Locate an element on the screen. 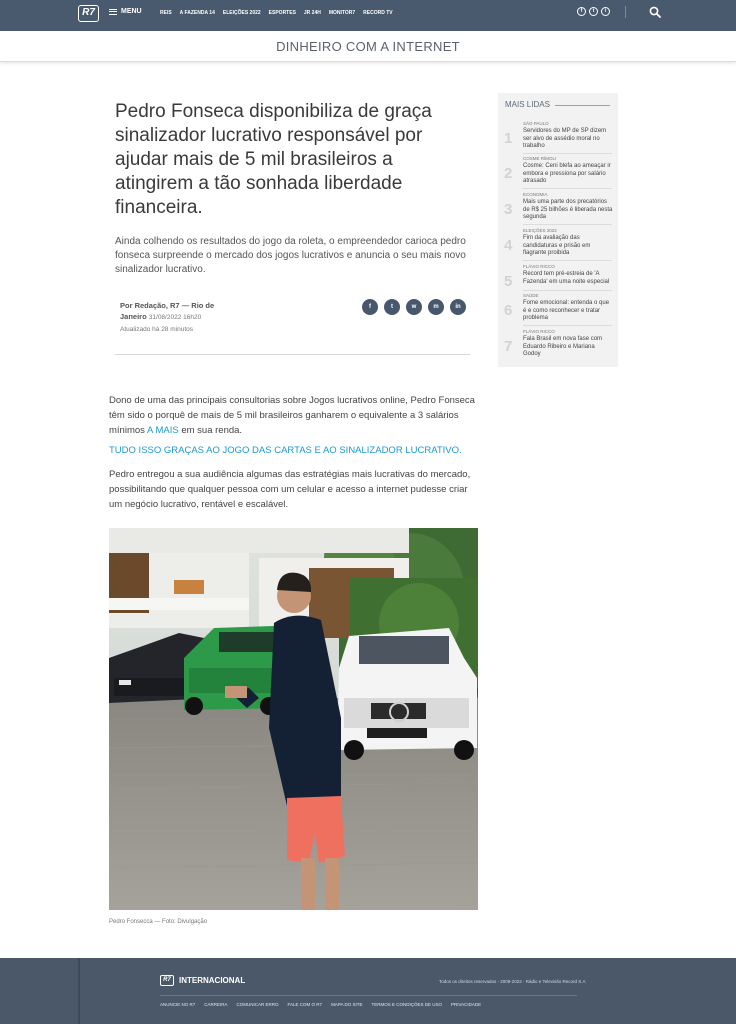 The height and width of the screenshot is (1024, 736). menu-button: MENU is located at coordinates (125, 11).